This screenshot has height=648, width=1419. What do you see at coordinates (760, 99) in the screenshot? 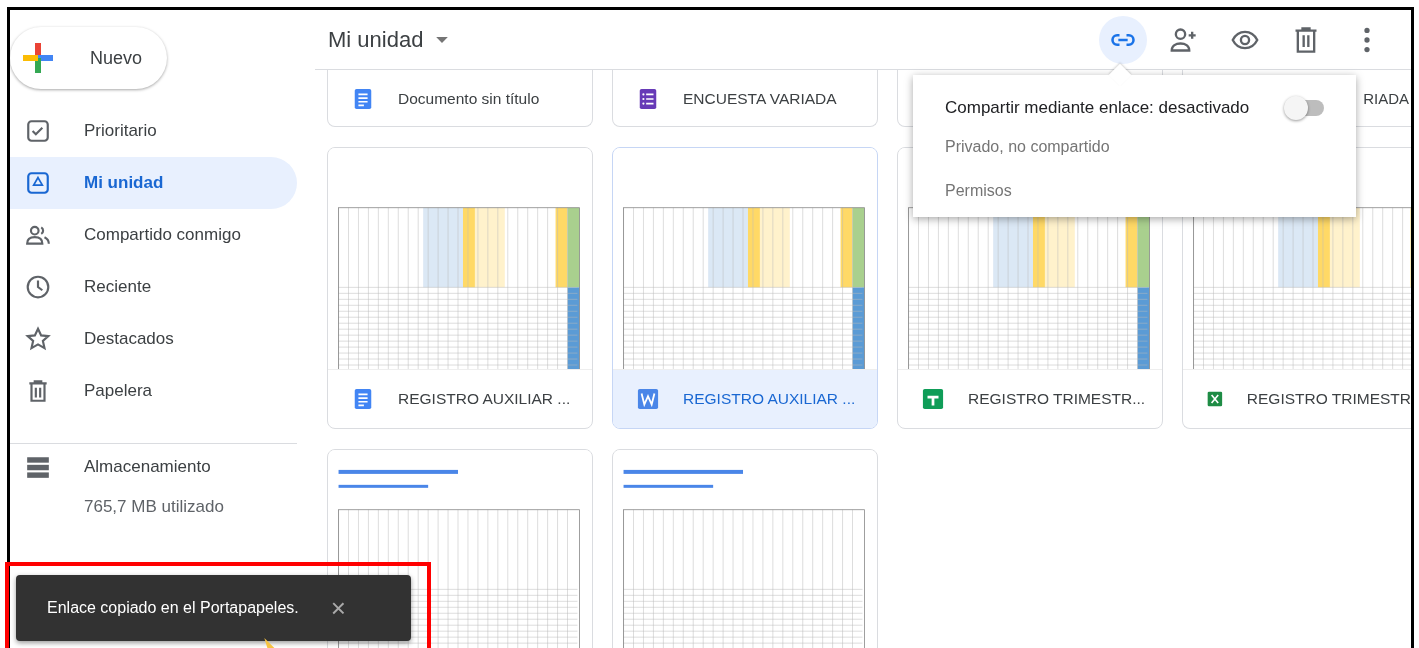
I see `file-name: ENCUESTA VARIADA` at bounding box center [760, 99].